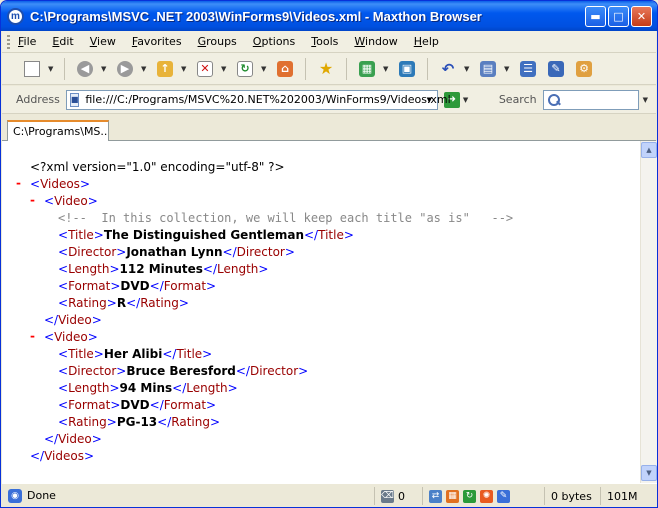 This screenshot has width=658, height=508. I want to click on list-button: ☰, so click(528, 69).